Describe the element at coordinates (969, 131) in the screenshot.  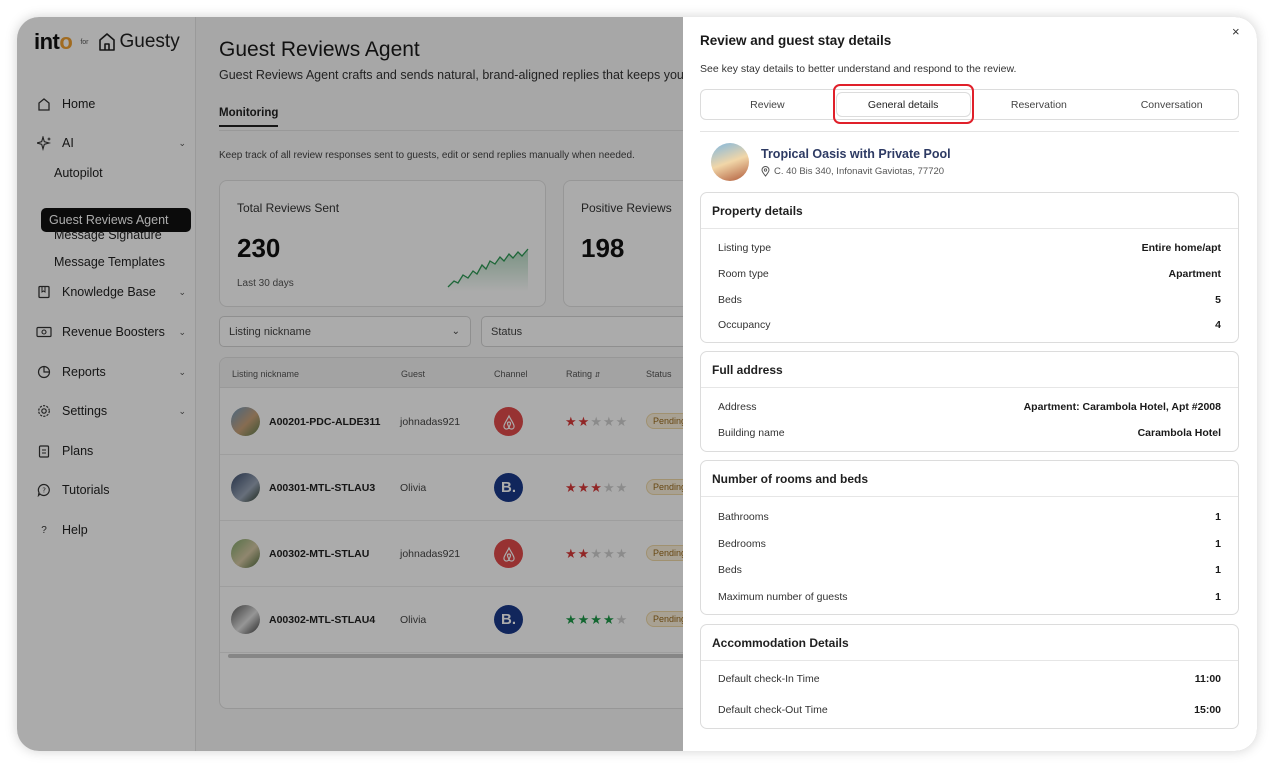
I see `drawer-divider` at that location.